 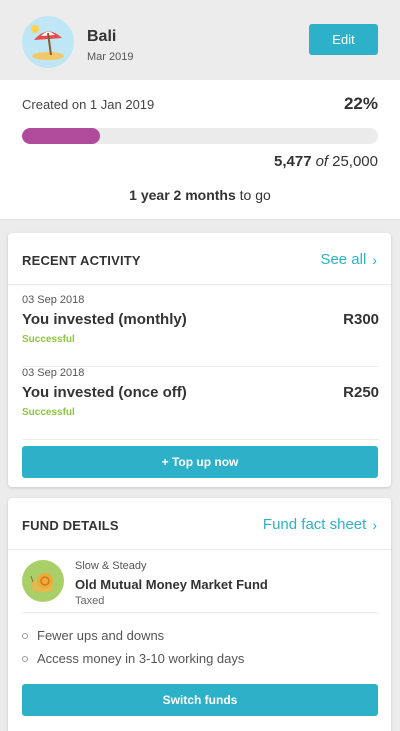 I want to click on fund-details-header: FUND DETAILS Fund fact sheet ›, so click(x=199, y=524).